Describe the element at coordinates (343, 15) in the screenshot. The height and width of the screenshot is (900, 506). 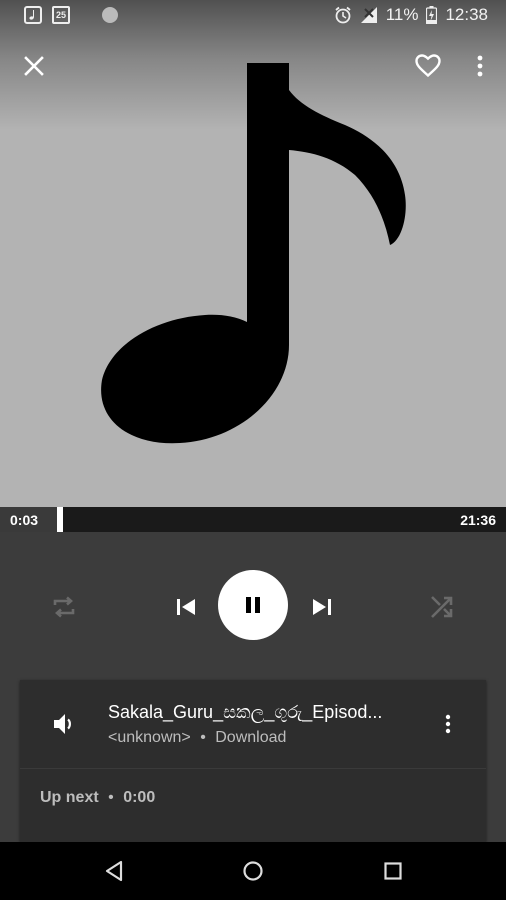
I see `alarm-icon` at that location.